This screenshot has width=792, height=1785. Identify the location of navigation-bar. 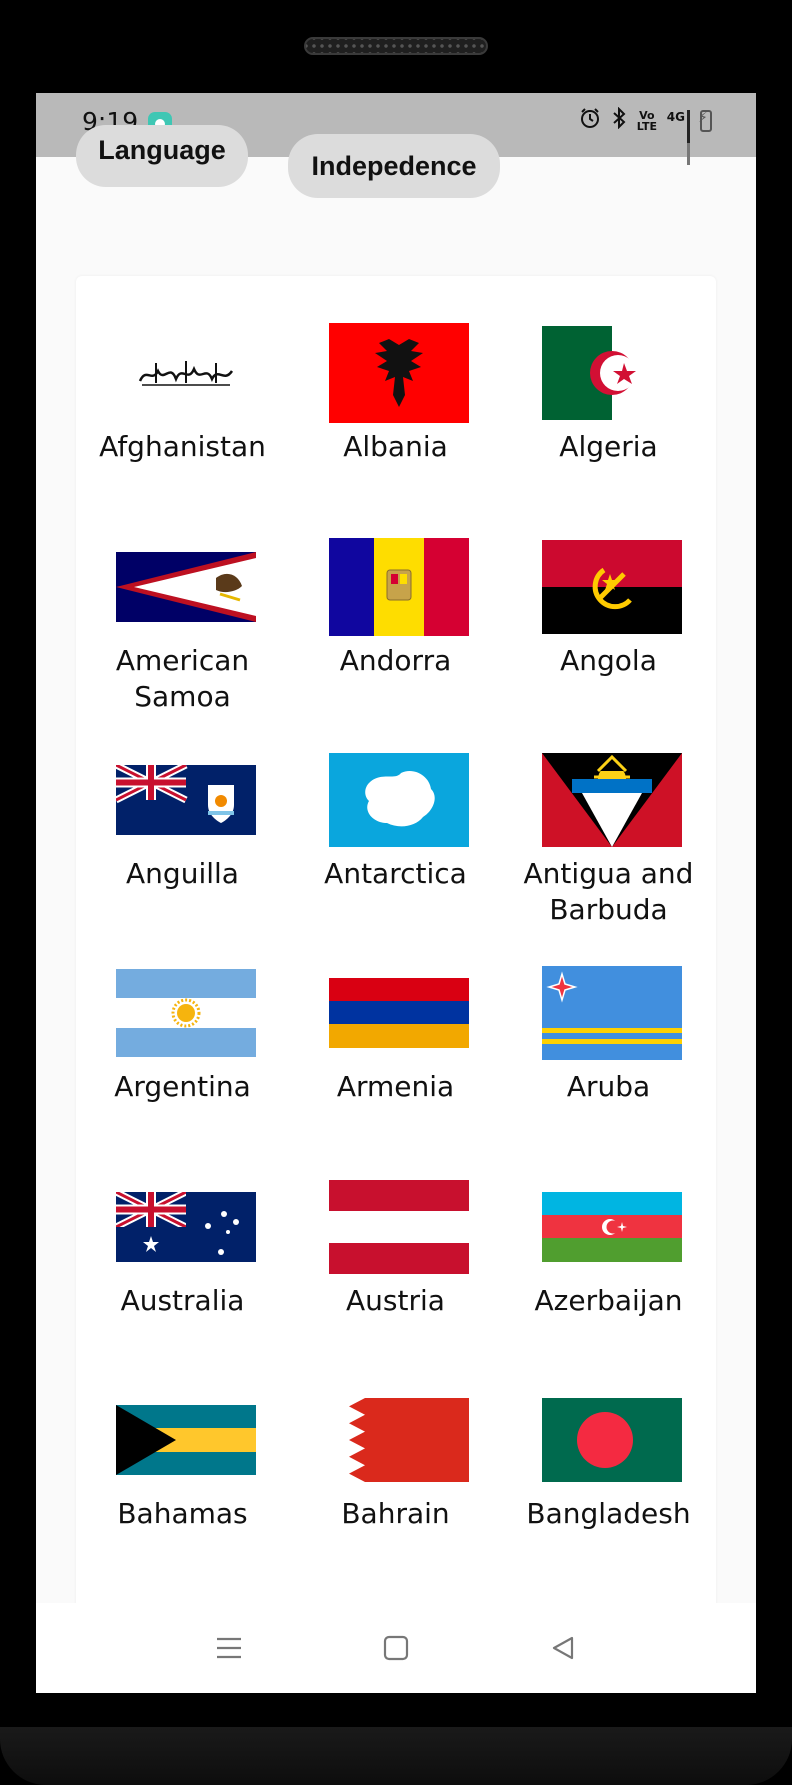
(396, 1648).